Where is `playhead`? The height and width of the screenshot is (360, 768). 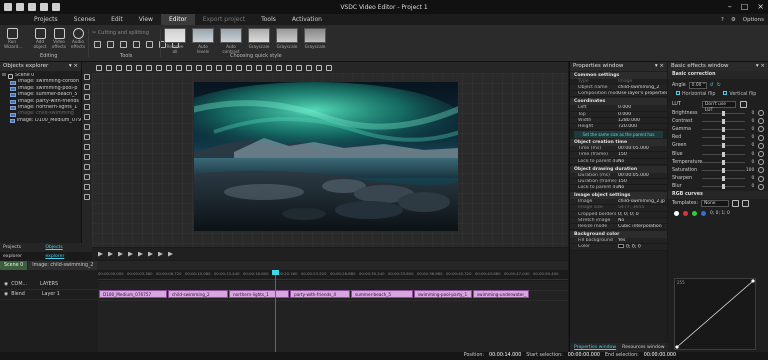
playhead is located at coordinates (275, 311).